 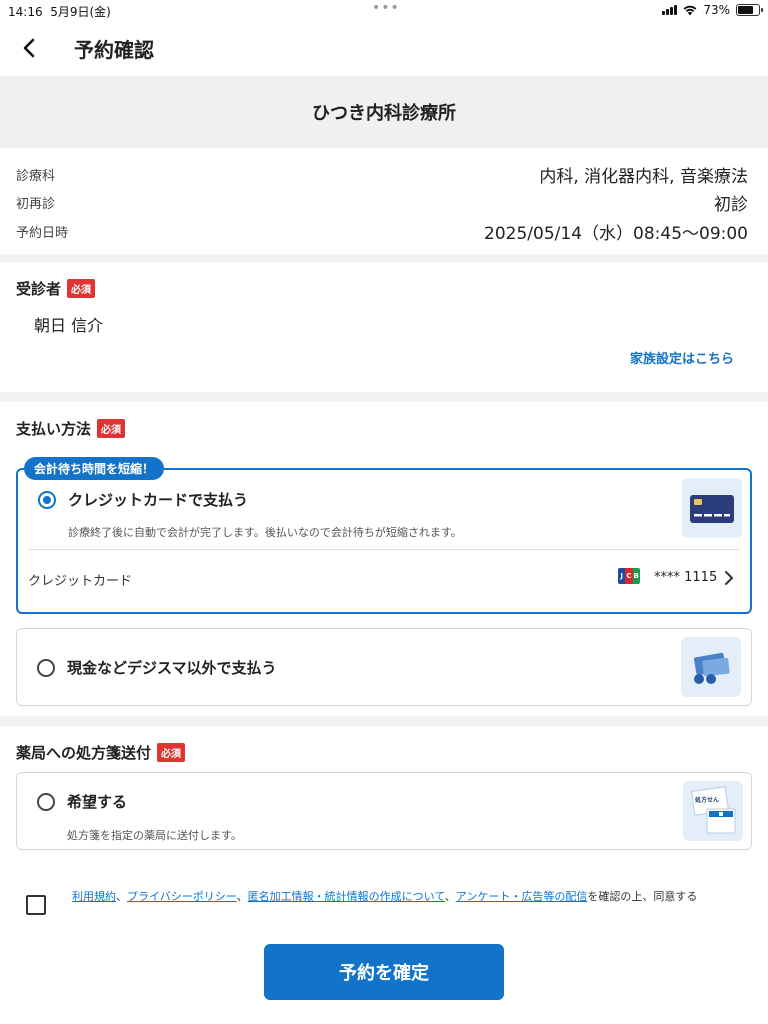 I want to click on status-bar: 14:16 5月9日(金) ••• 73%, so click(x=384, y=11).